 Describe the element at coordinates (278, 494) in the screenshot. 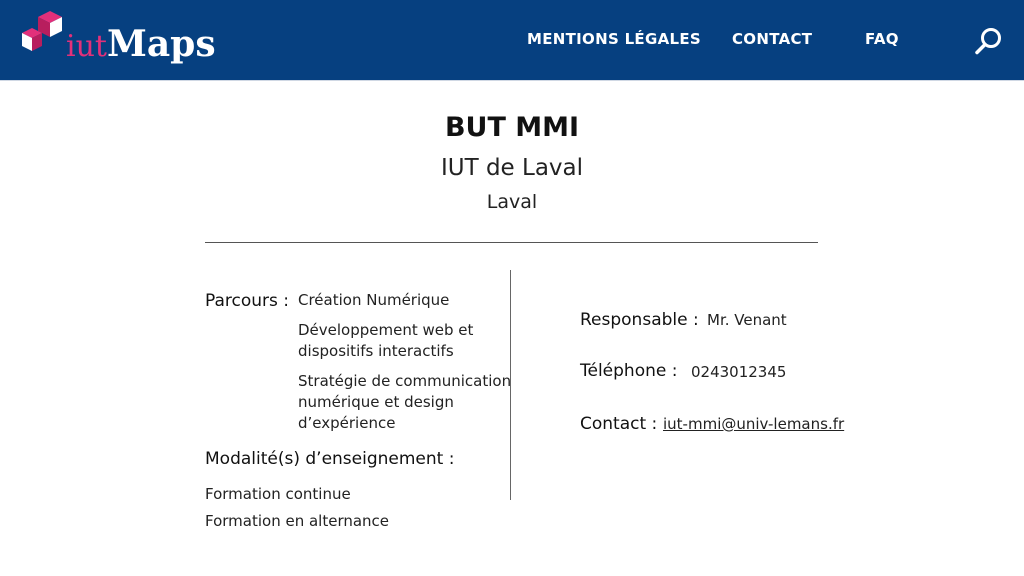

I see `modalite-item: Formation continue` at that location.